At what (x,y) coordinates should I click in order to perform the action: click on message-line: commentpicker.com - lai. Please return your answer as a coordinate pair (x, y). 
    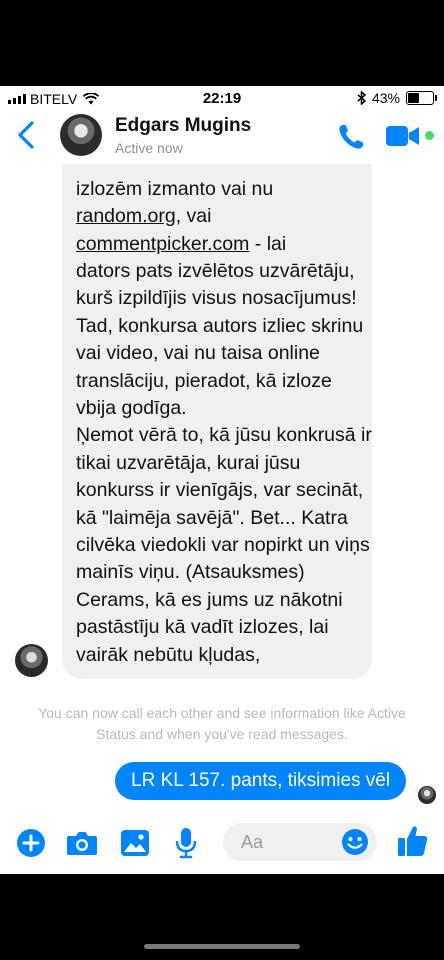
    Looking at the image, I should click on (181, 243).